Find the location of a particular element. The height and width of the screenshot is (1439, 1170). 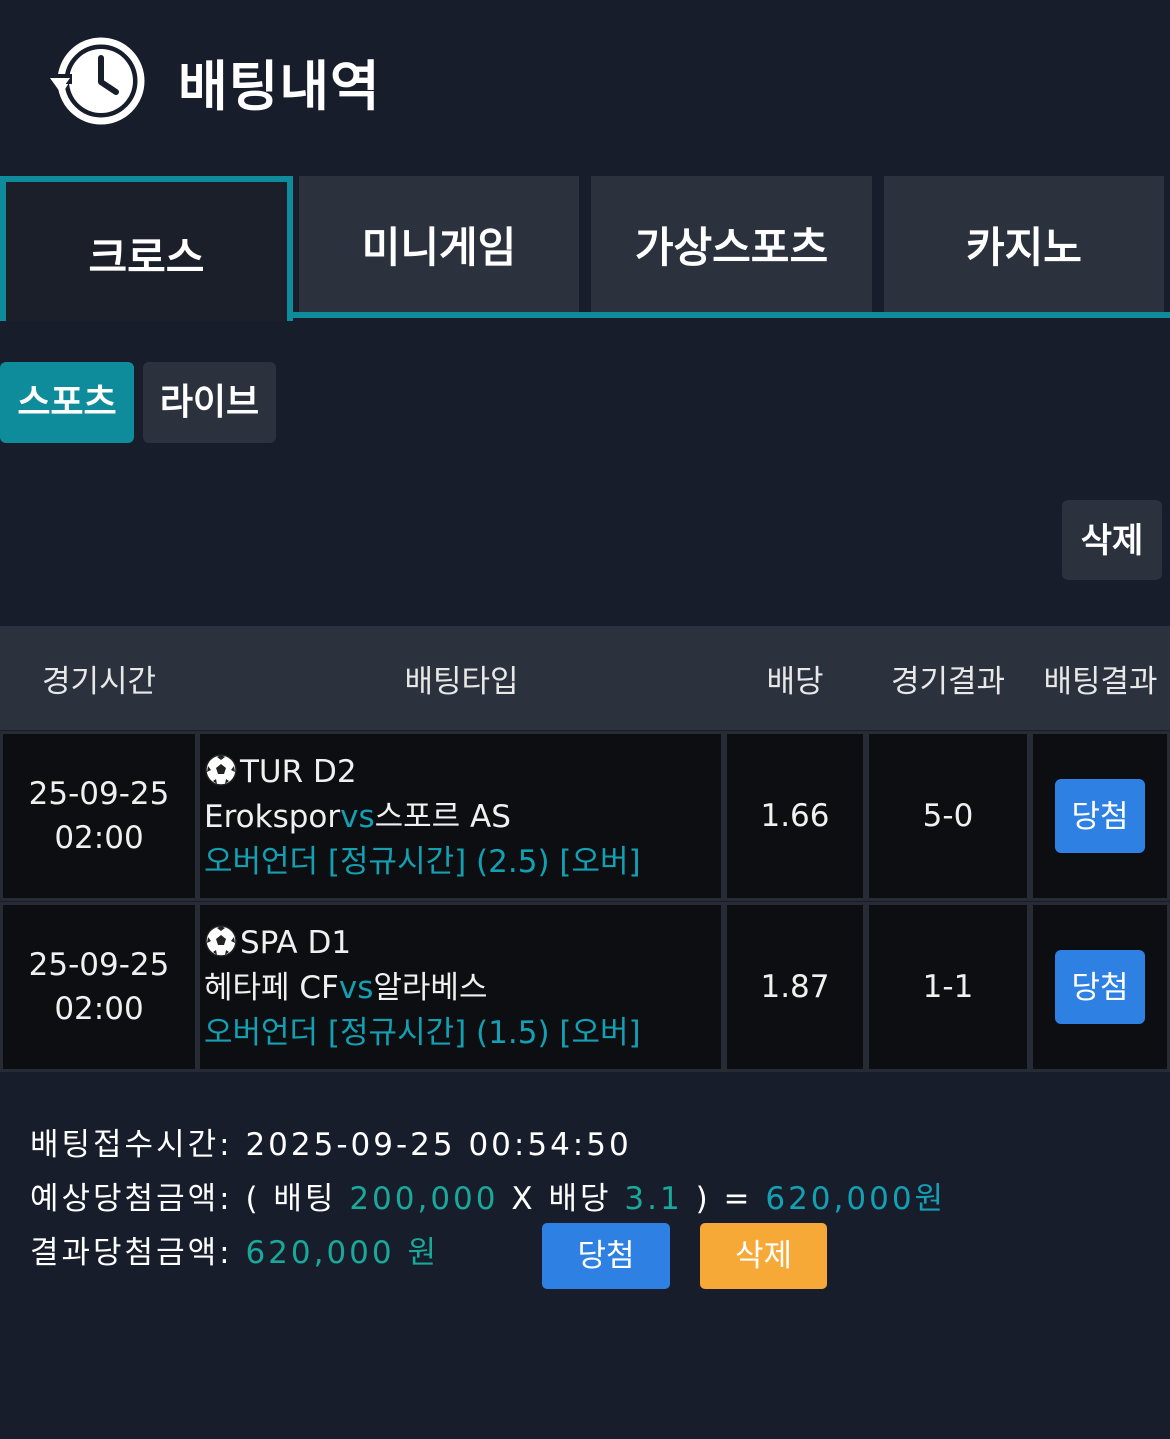

match-line: 헤타페 CFvs알라베스 is located at coordinates (462, 988).